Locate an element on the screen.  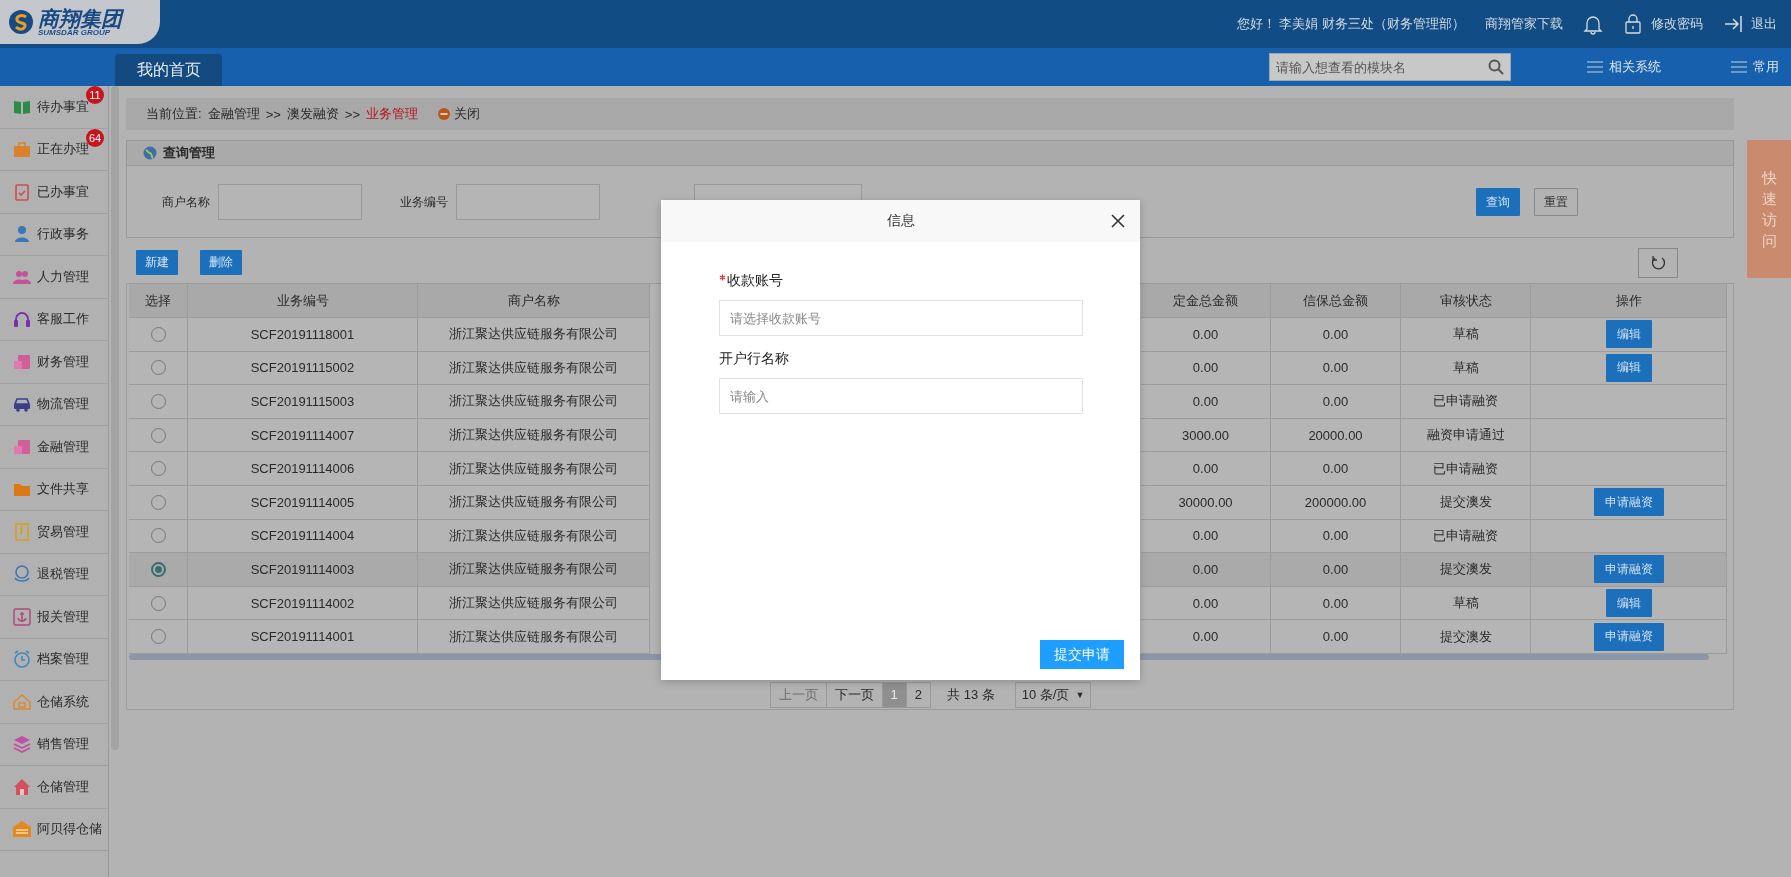
page-size-select: 10 条/页 ▼ is located at coordinates (1053, 694).